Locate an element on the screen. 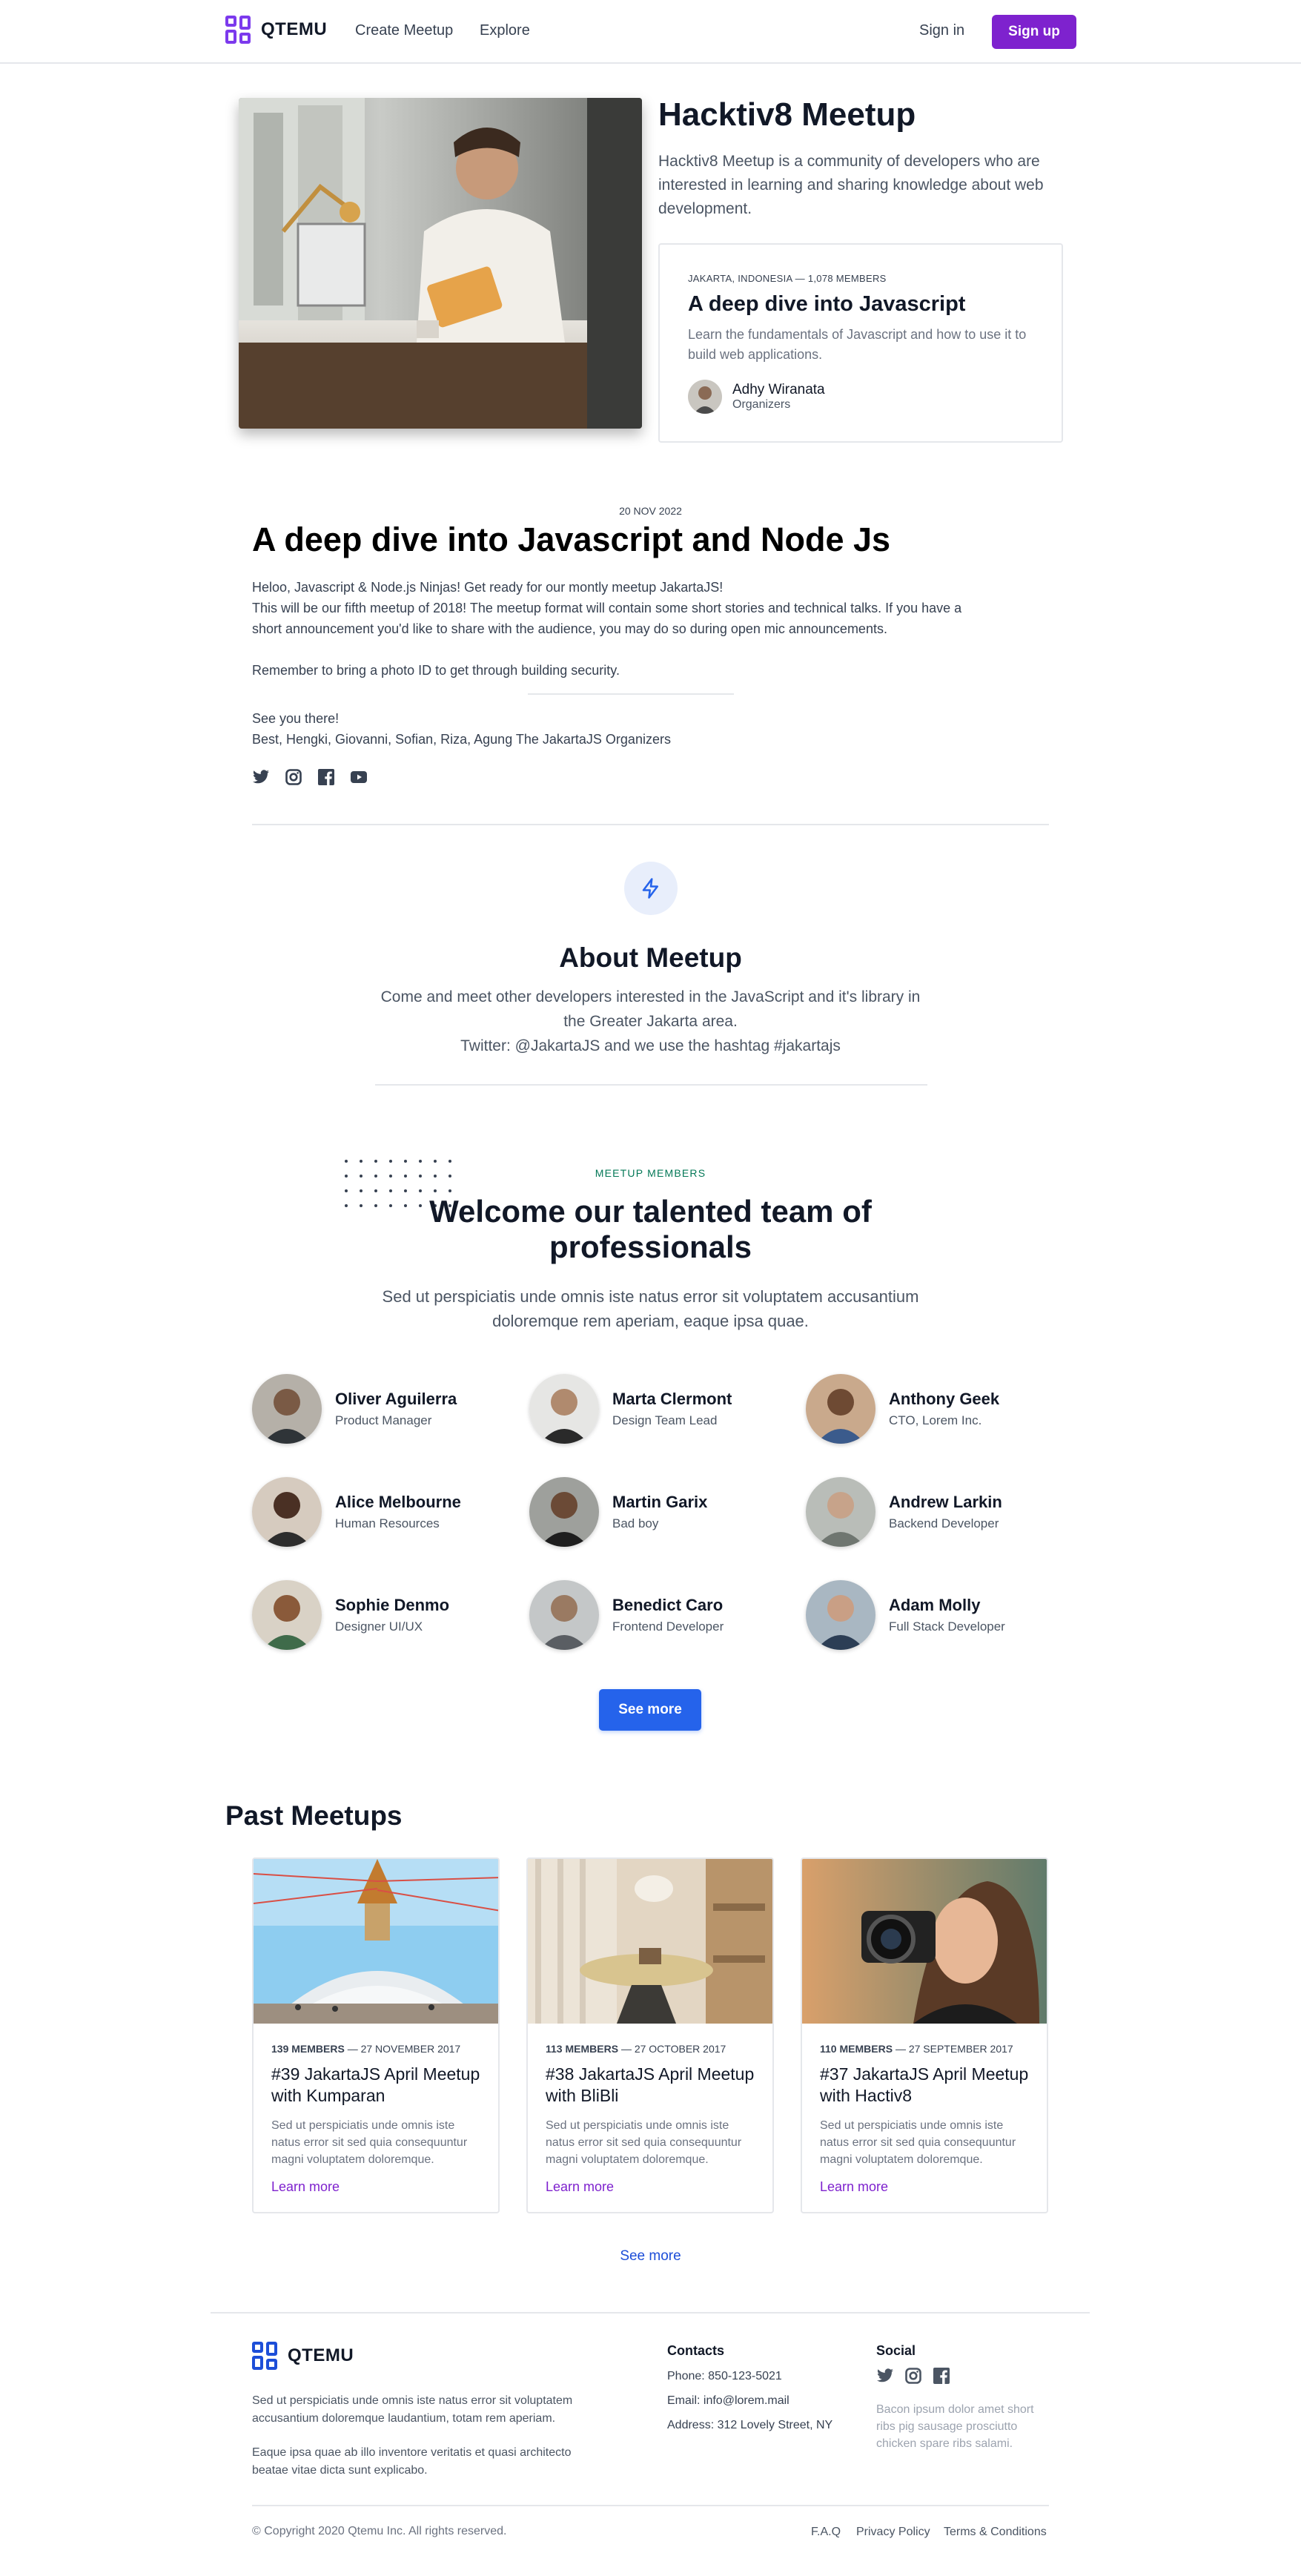  team-member: Benedict Caro Frontend Developer is located at coordinates (626, 1615).